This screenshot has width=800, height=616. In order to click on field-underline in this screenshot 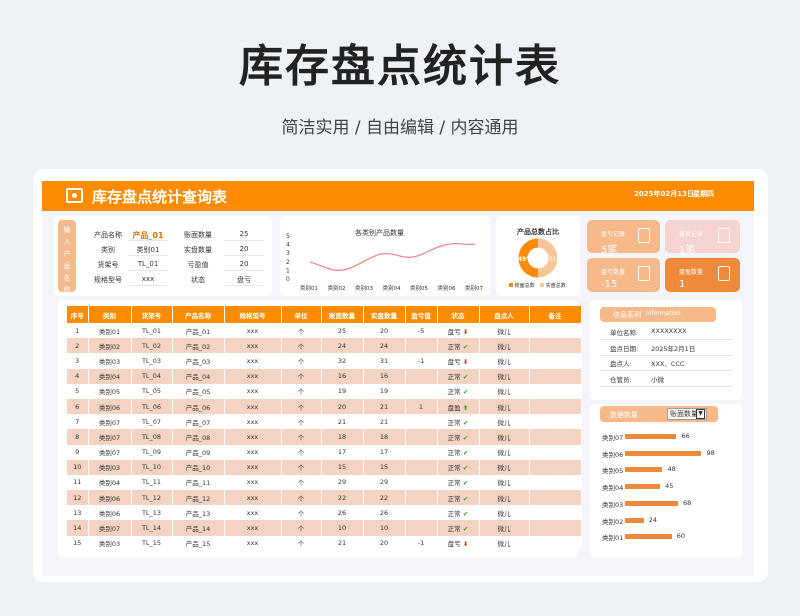, I will do `click(244, 255)`.